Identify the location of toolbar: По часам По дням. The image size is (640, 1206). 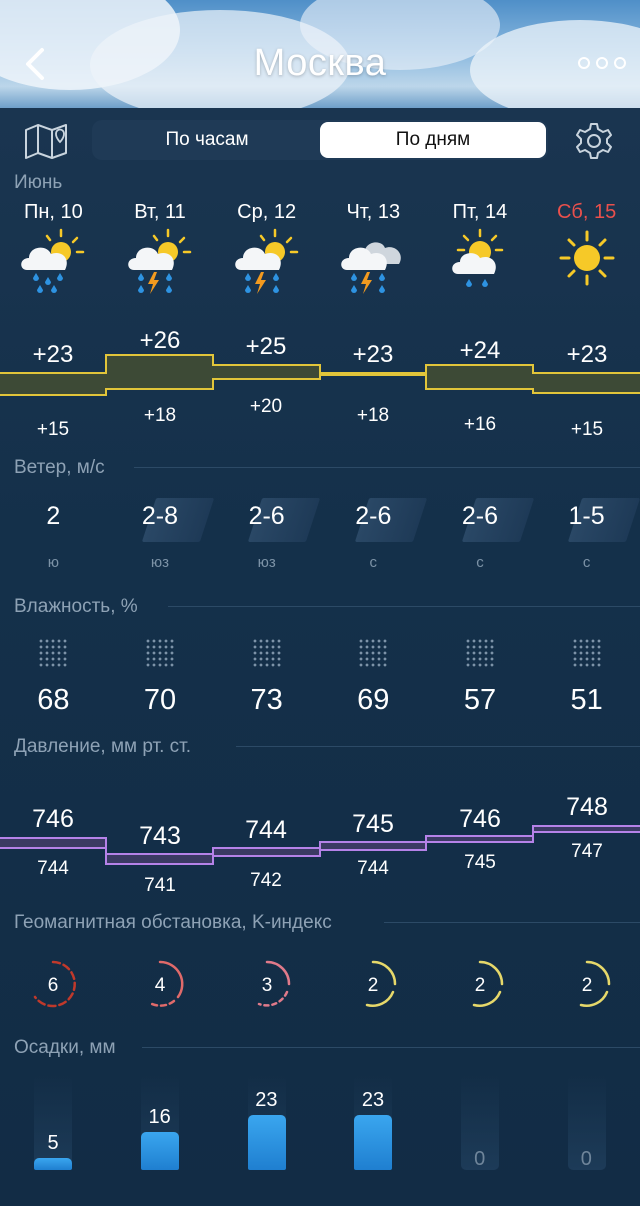
(320, 140).